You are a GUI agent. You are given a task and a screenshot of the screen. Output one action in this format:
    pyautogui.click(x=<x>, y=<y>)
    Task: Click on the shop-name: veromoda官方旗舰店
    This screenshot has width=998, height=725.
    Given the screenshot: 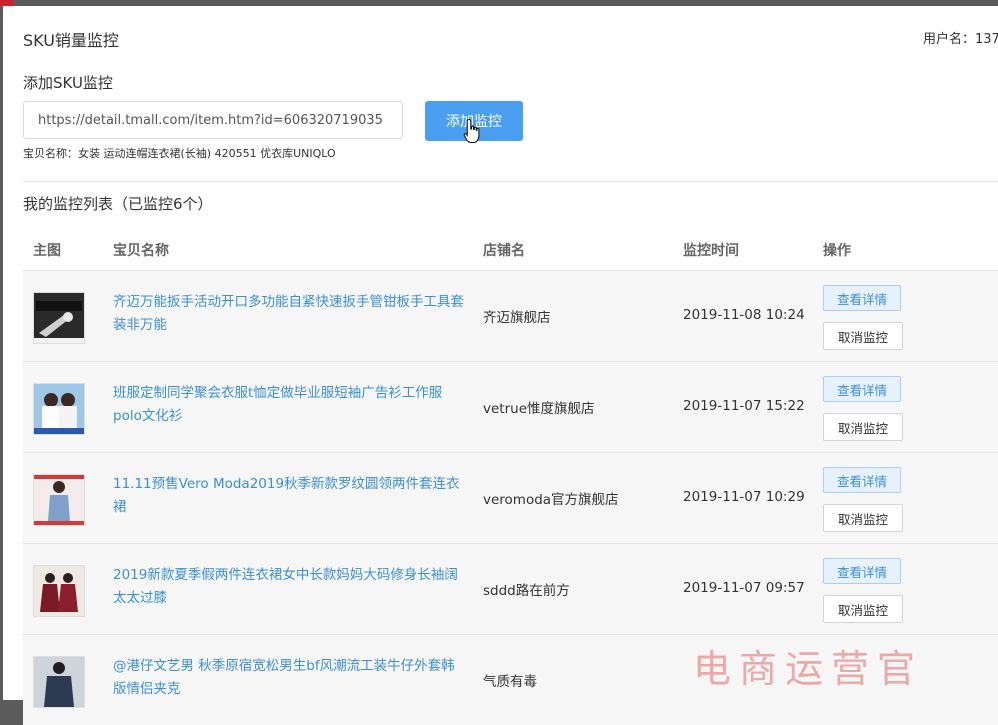 What is the action you would take?
    pyautogui.click(x=551, y=500)
    